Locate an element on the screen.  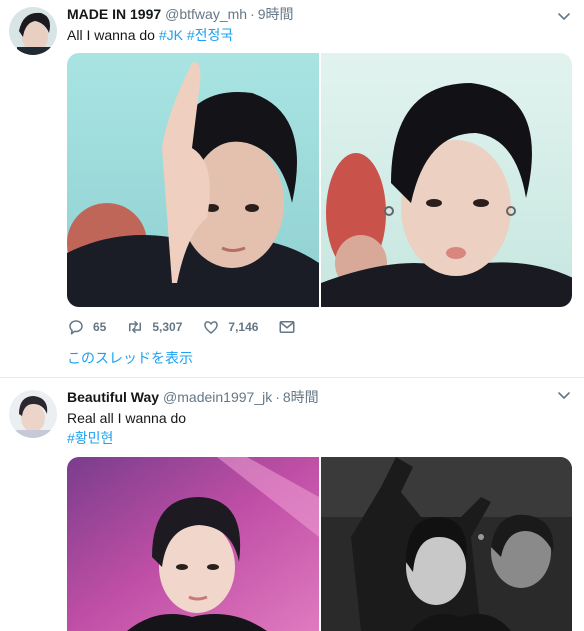
like-button: 7,146 is located at coordinates (230, 327).